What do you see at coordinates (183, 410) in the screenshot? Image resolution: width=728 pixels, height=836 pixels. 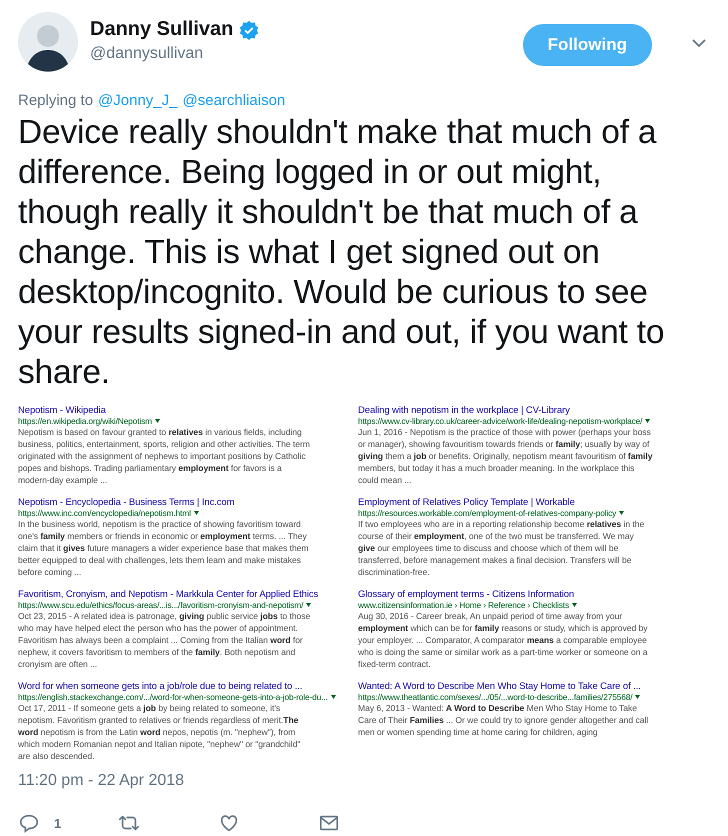 I see `result-title: Nepotism - Wikipedia` at bounding box center [183, 410].